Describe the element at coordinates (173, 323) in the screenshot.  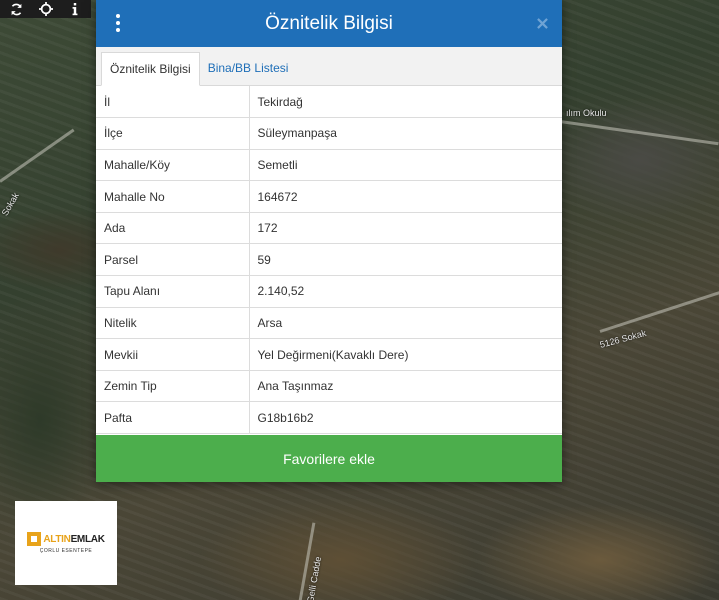
I see `row-key: Nitelik` at that location.